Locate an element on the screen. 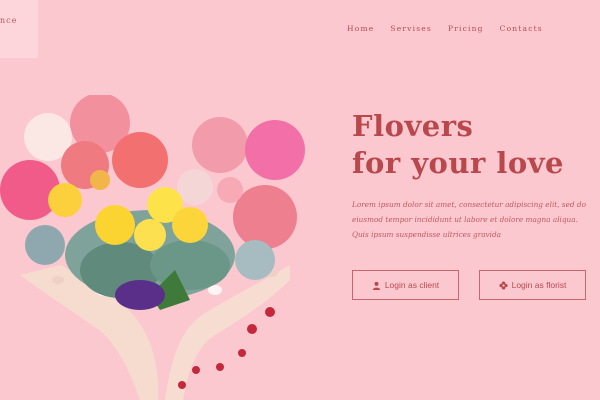 The width and height of the screenshot is (600, 400). user-icon is located at coordinates (376, 285).